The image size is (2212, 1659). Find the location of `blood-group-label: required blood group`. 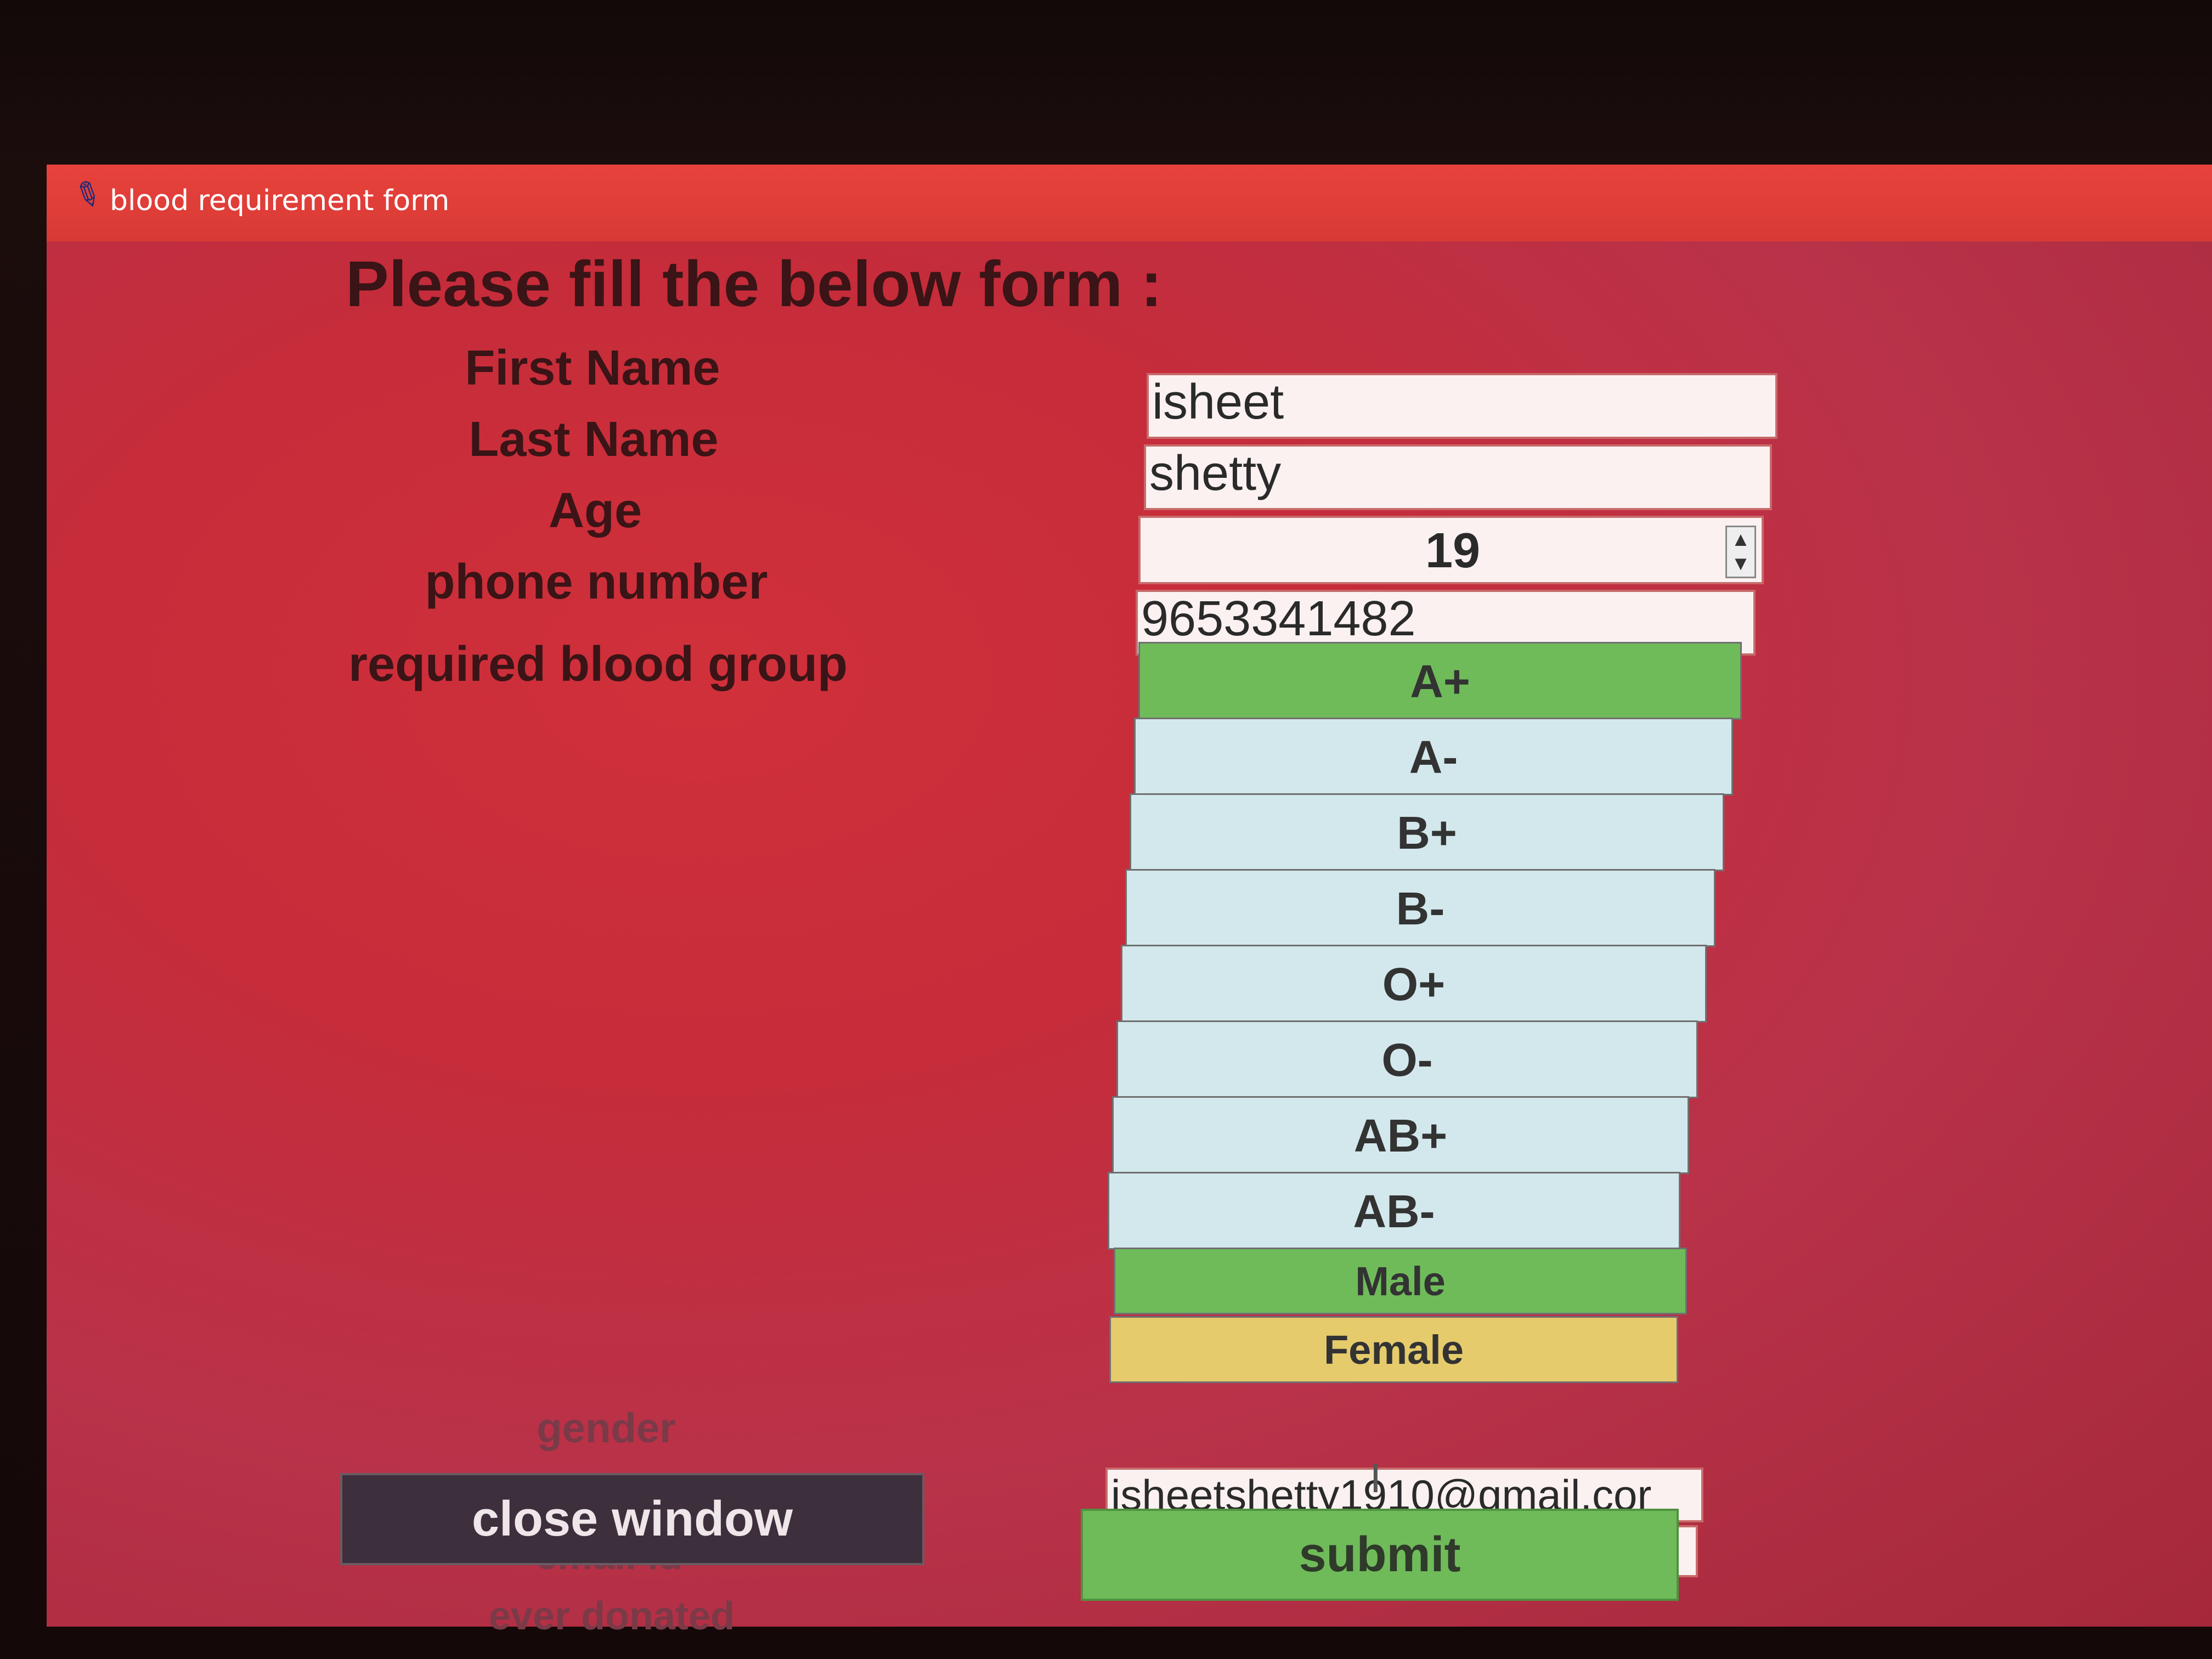

blood-group-label: required blood group is located at coordinates (598, 665).